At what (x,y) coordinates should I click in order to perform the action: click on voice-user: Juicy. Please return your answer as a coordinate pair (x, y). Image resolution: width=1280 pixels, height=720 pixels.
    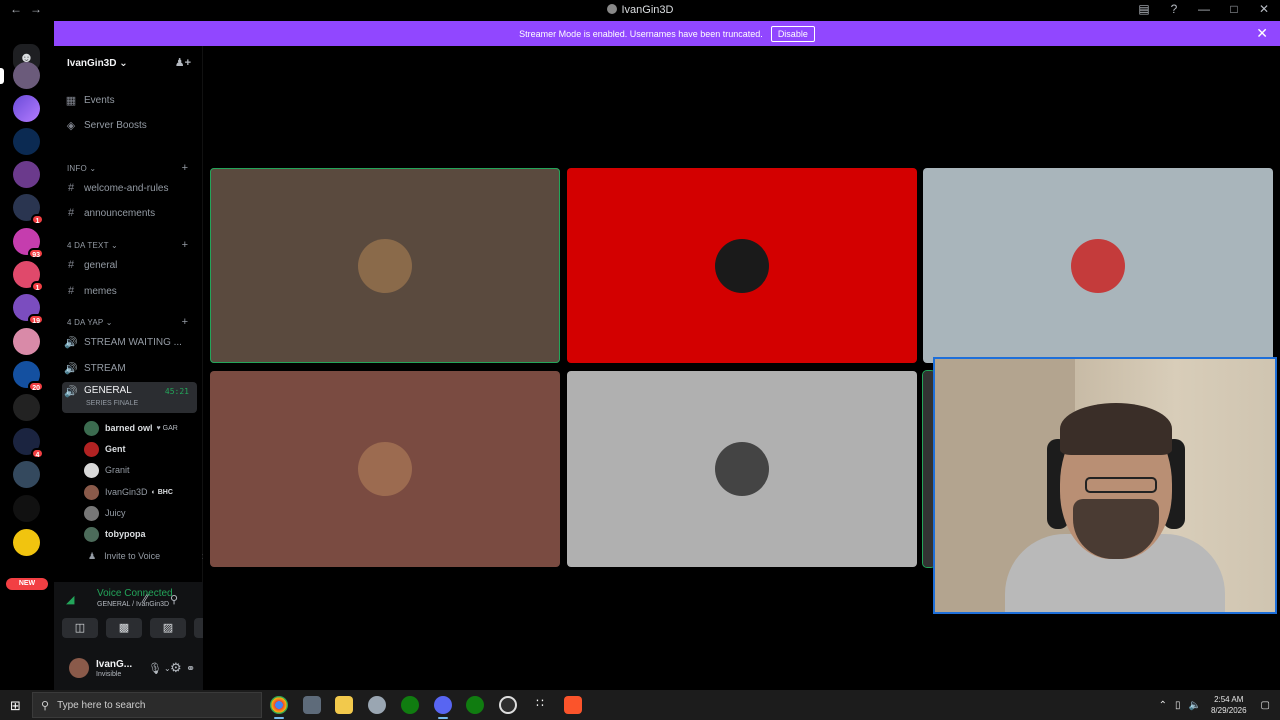
    Looking at the image, I should click on (105, 513).